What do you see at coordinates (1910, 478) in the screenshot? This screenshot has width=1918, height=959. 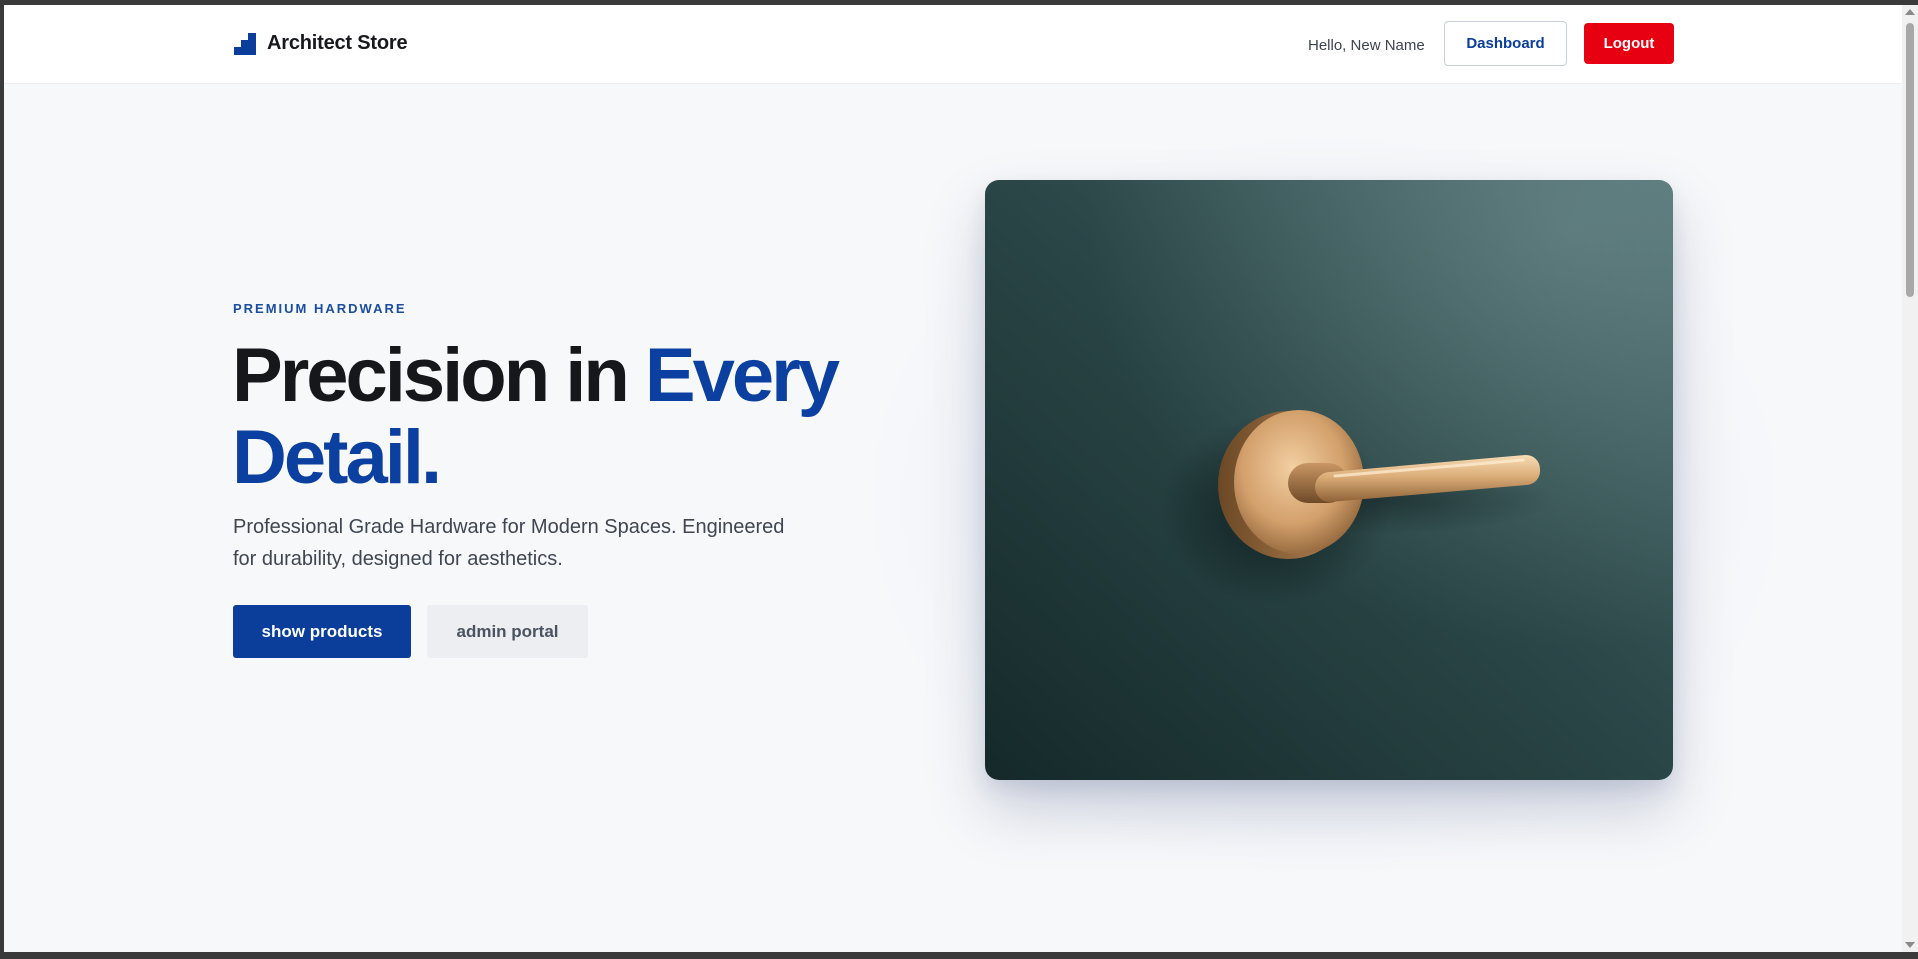 I see `vertical-scrollbar` at bounding box center [1910, 478].